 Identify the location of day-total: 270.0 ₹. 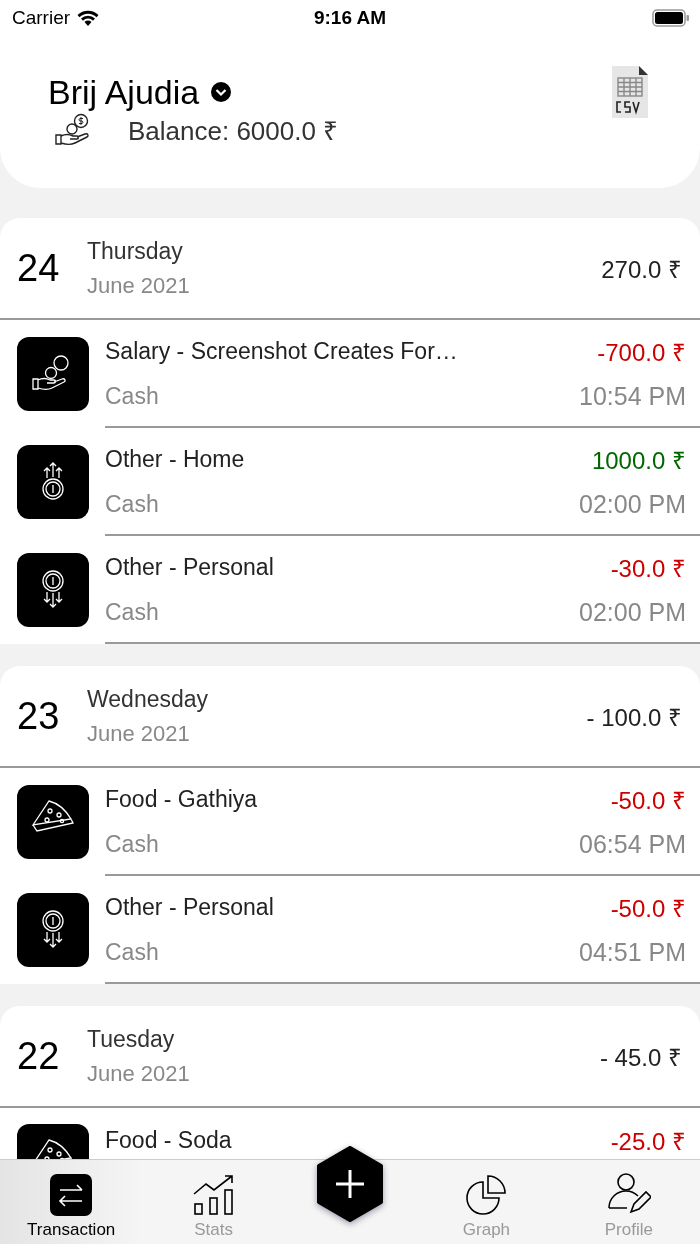
(641, 269).